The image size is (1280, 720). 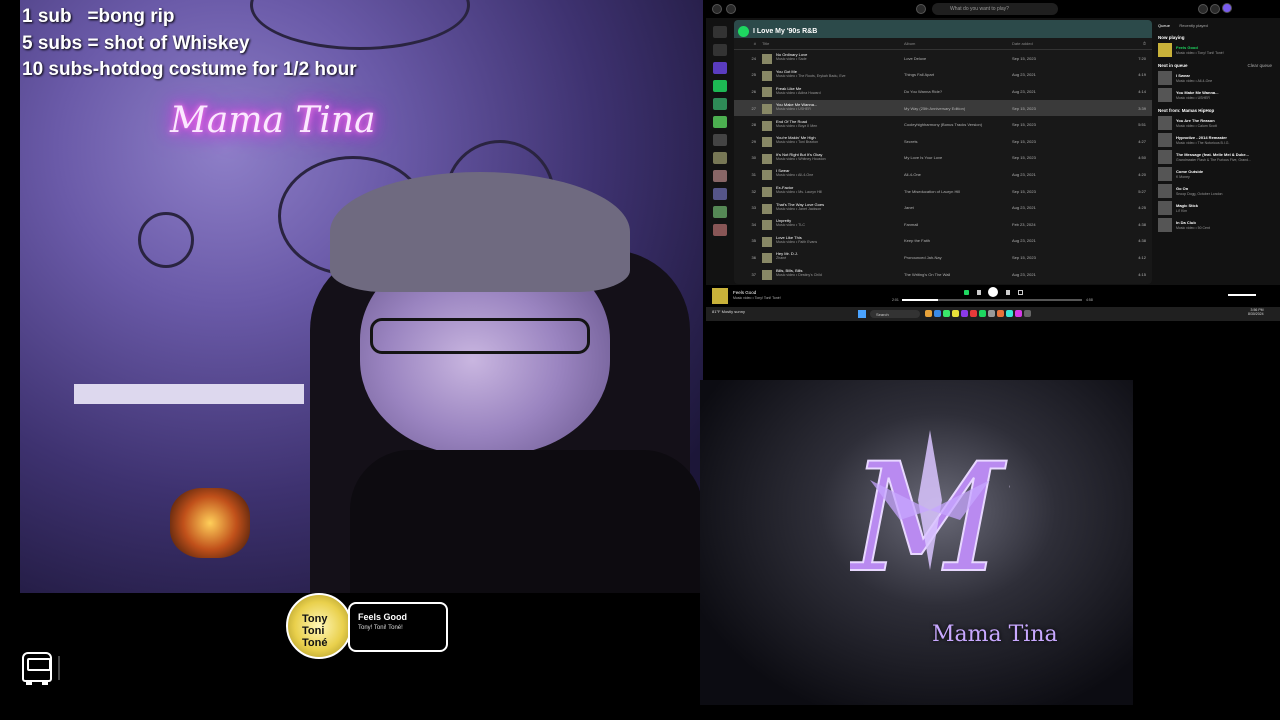 What do you see at coordinates (800, 204) in the screenshot?
I see `track-title: That's The Way Love Goes` at bounding box center [800, 204].